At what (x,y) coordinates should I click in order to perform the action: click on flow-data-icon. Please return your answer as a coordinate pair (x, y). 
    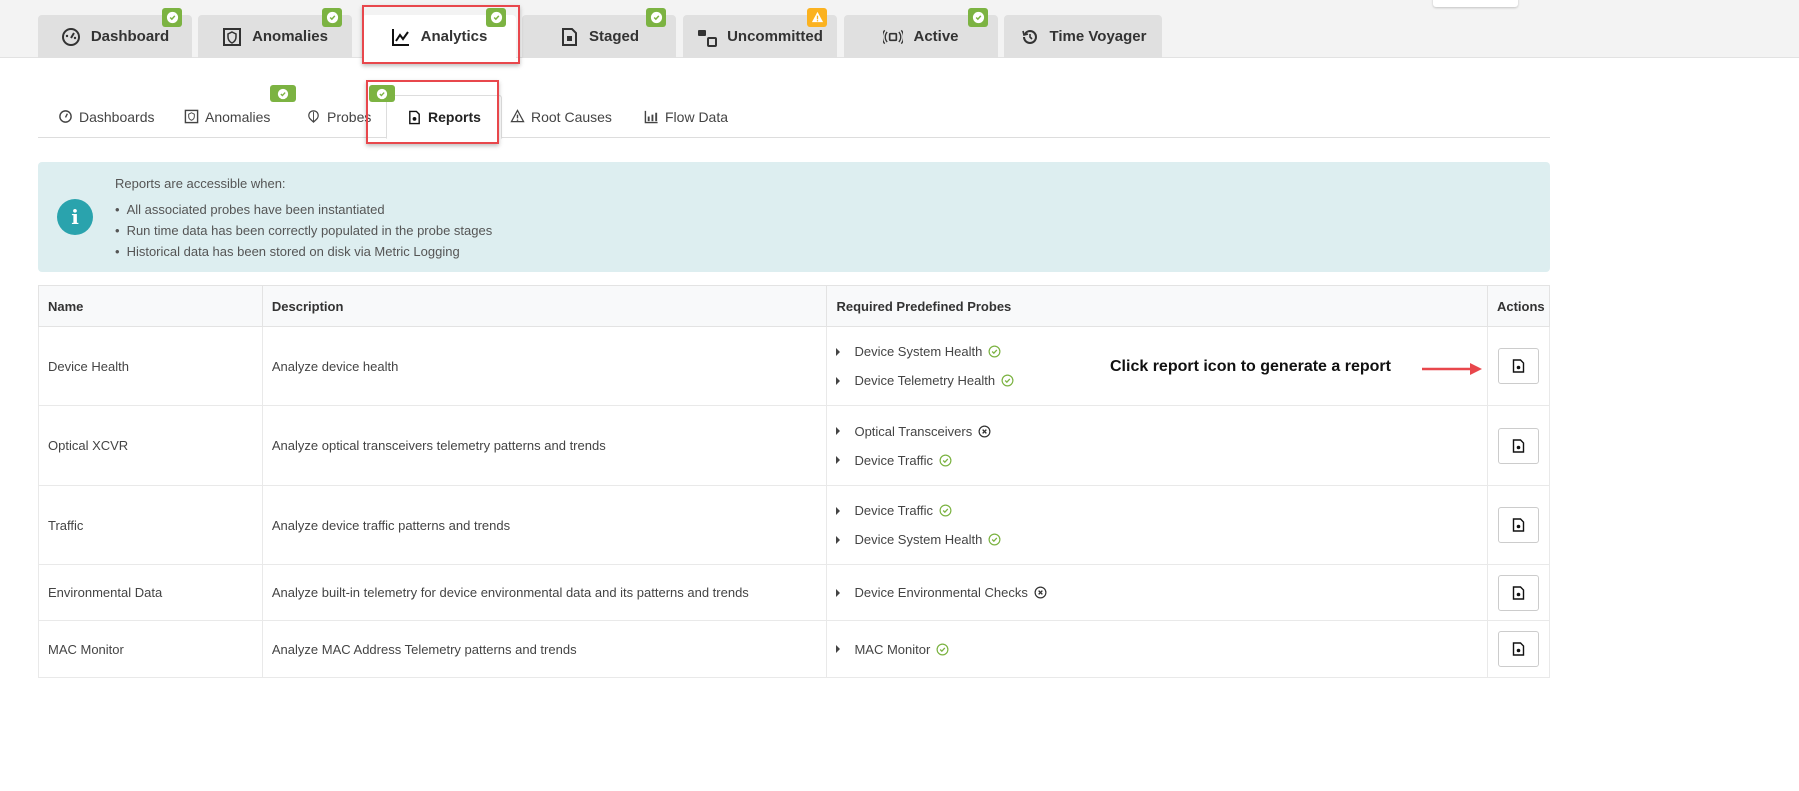
    Looking at the image, I should click on (651, 116).